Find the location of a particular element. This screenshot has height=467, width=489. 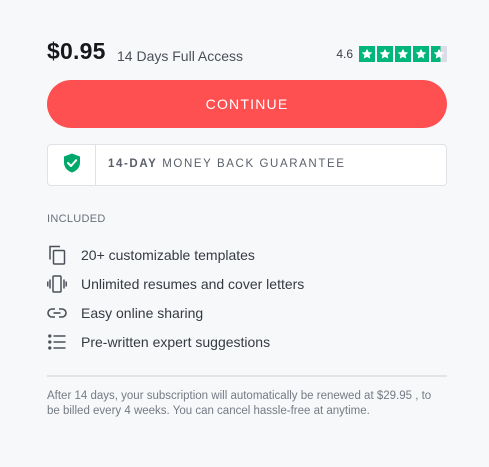

divider is located at coordinates (247, 376).